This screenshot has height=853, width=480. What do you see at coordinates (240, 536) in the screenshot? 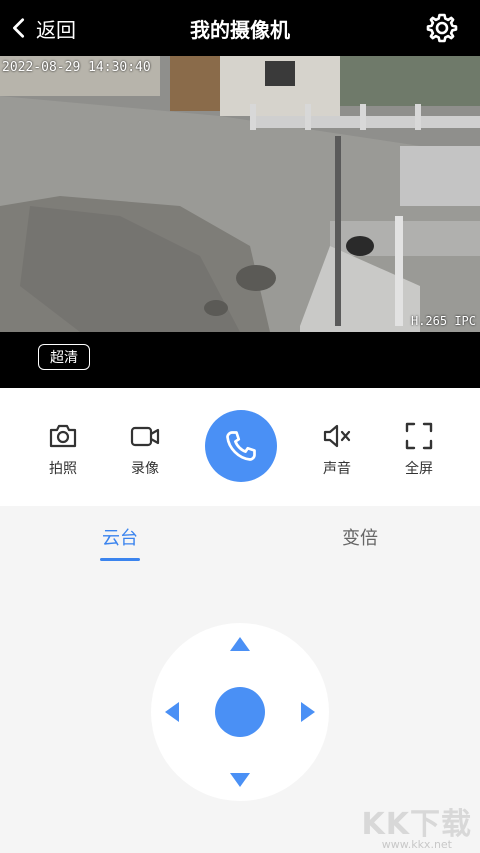
I see `control-tabs: 云台 变倍` at bounding box center [240, 536].